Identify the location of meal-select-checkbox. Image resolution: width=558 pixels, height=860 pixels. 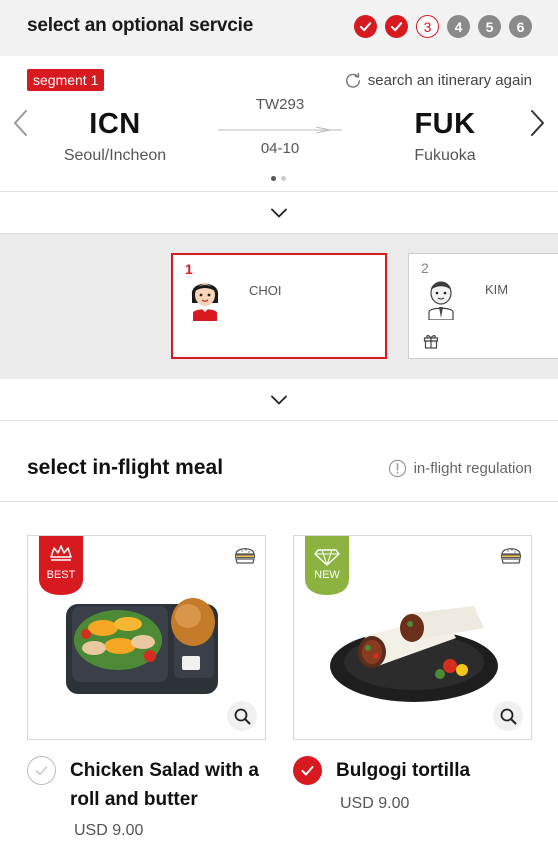
(41, 770).